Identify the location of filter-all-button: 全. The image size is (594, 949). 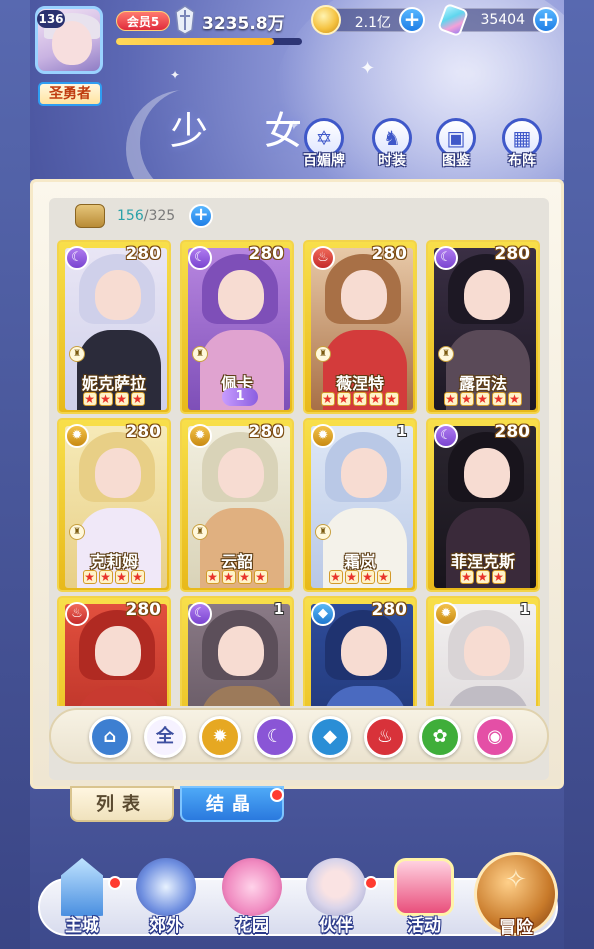
(165, 737).